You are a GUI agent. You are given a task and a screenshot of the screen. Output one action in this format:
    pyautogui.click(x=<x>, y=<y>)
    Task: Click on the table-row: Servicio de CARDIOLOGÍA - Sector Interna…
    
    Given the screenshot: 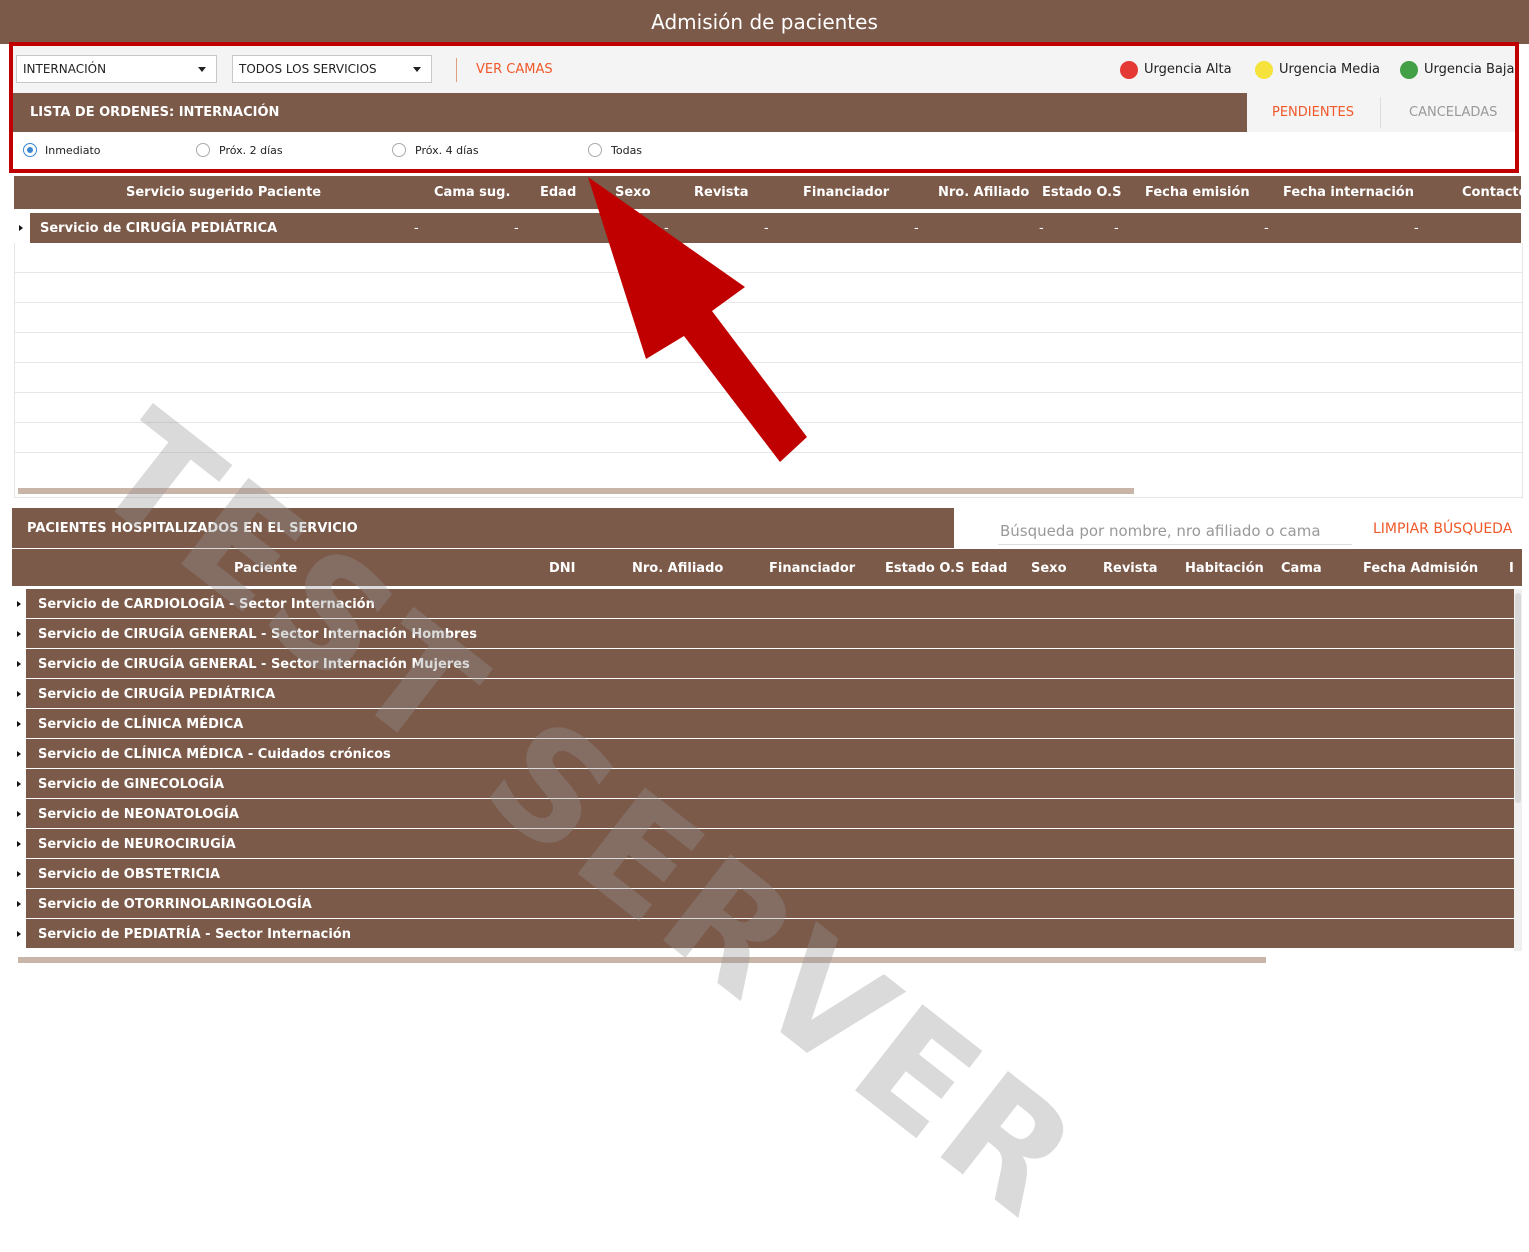 What is the action you would take?
    pyautogui.click(x=763, y=603)
    